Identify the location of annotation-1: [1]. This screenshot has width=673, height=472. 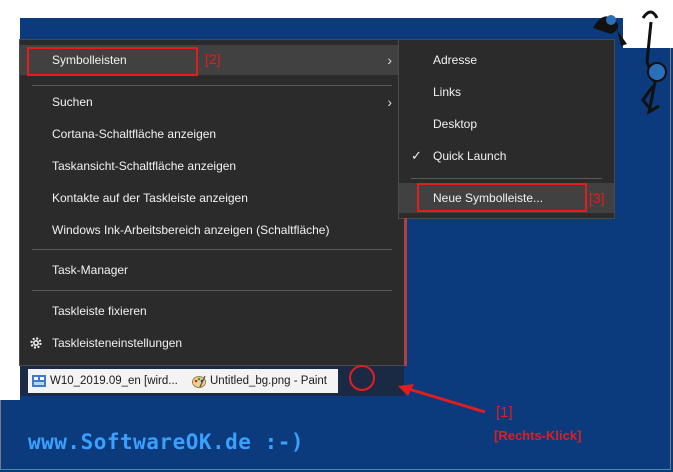
(504, 412).